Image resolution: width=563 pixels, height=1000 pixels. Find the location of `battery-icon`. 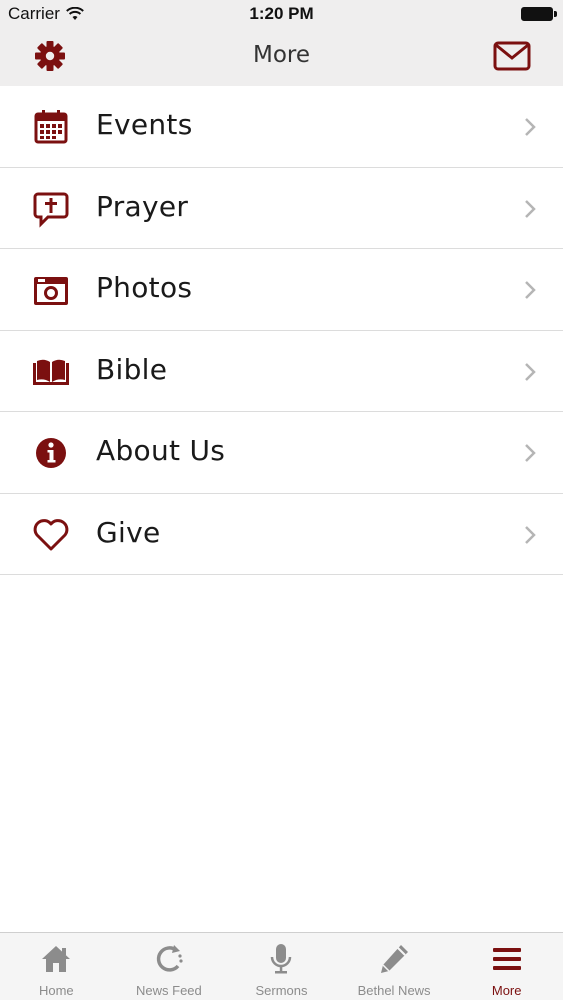

battery-icon is located at coordinates (539, 14).